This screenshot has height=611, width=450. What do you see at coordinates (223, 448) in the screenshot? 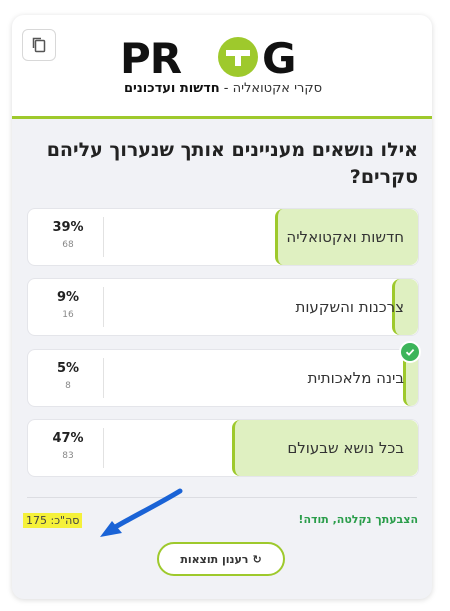
I see `poll-option: בכל נושא שבעולם 47% 83` at bounding box center [223, 448].